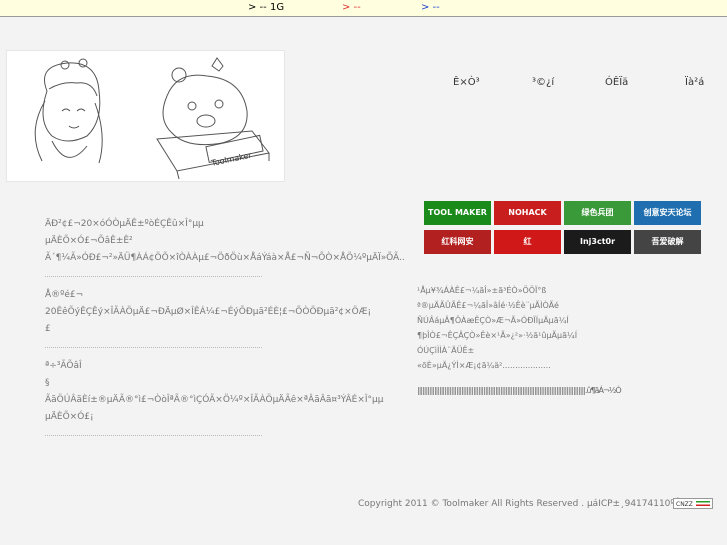 The image size is (727, 545). Describe the element at coordinates (48, 329) in the screenshot. I see `text-line: £` at that location.